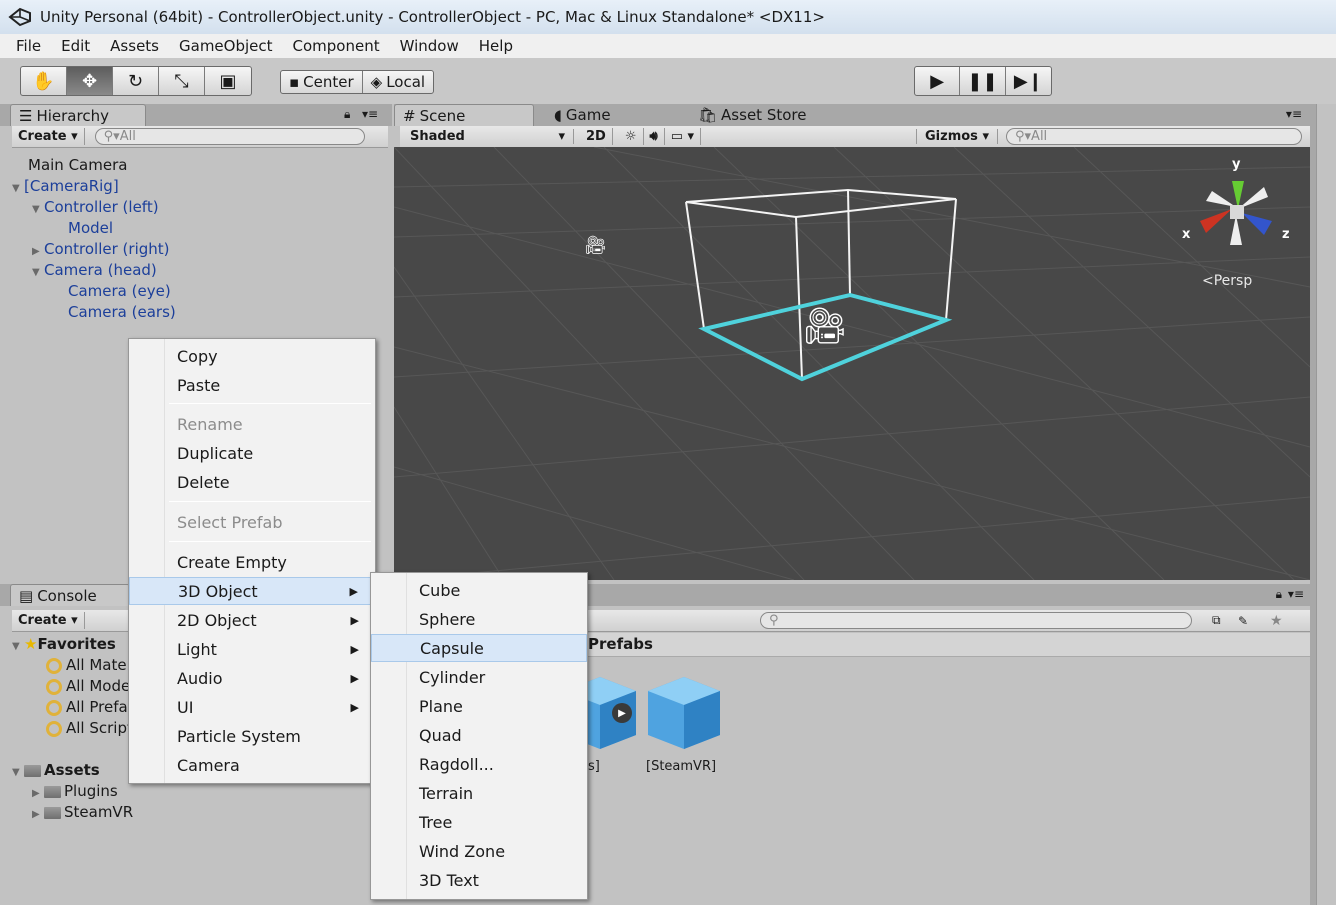 The height and width of the screenshot is (905, 1336). I want to click on filter-type-icon: ⧉, so click(1216, 620).